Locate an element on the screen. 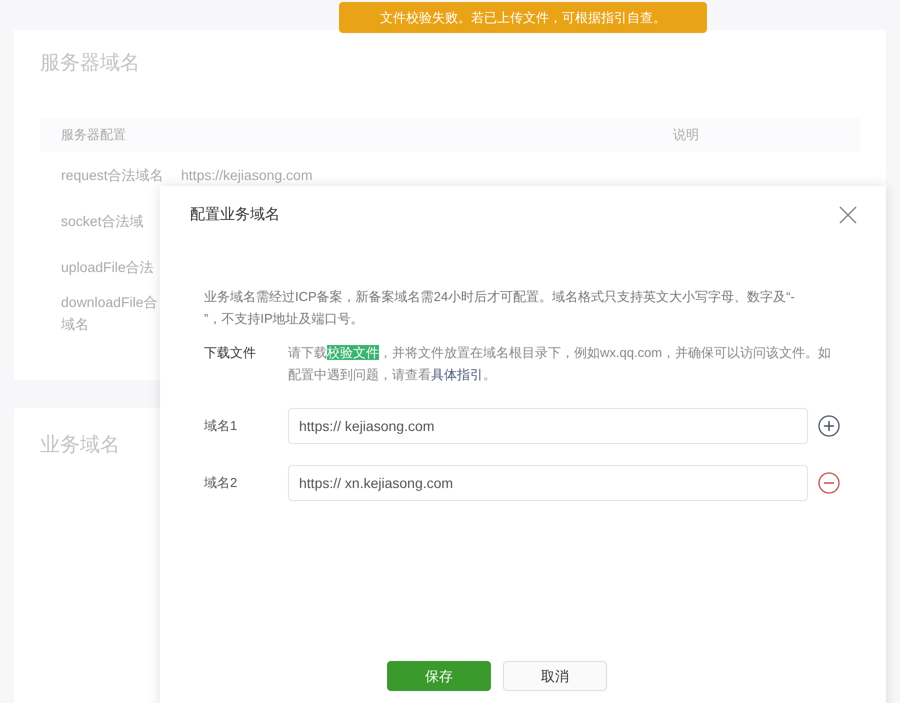 This screenshot has height=703, width=900. domain-input: https:// kejiasong.com is located at coordinates (548, 426).